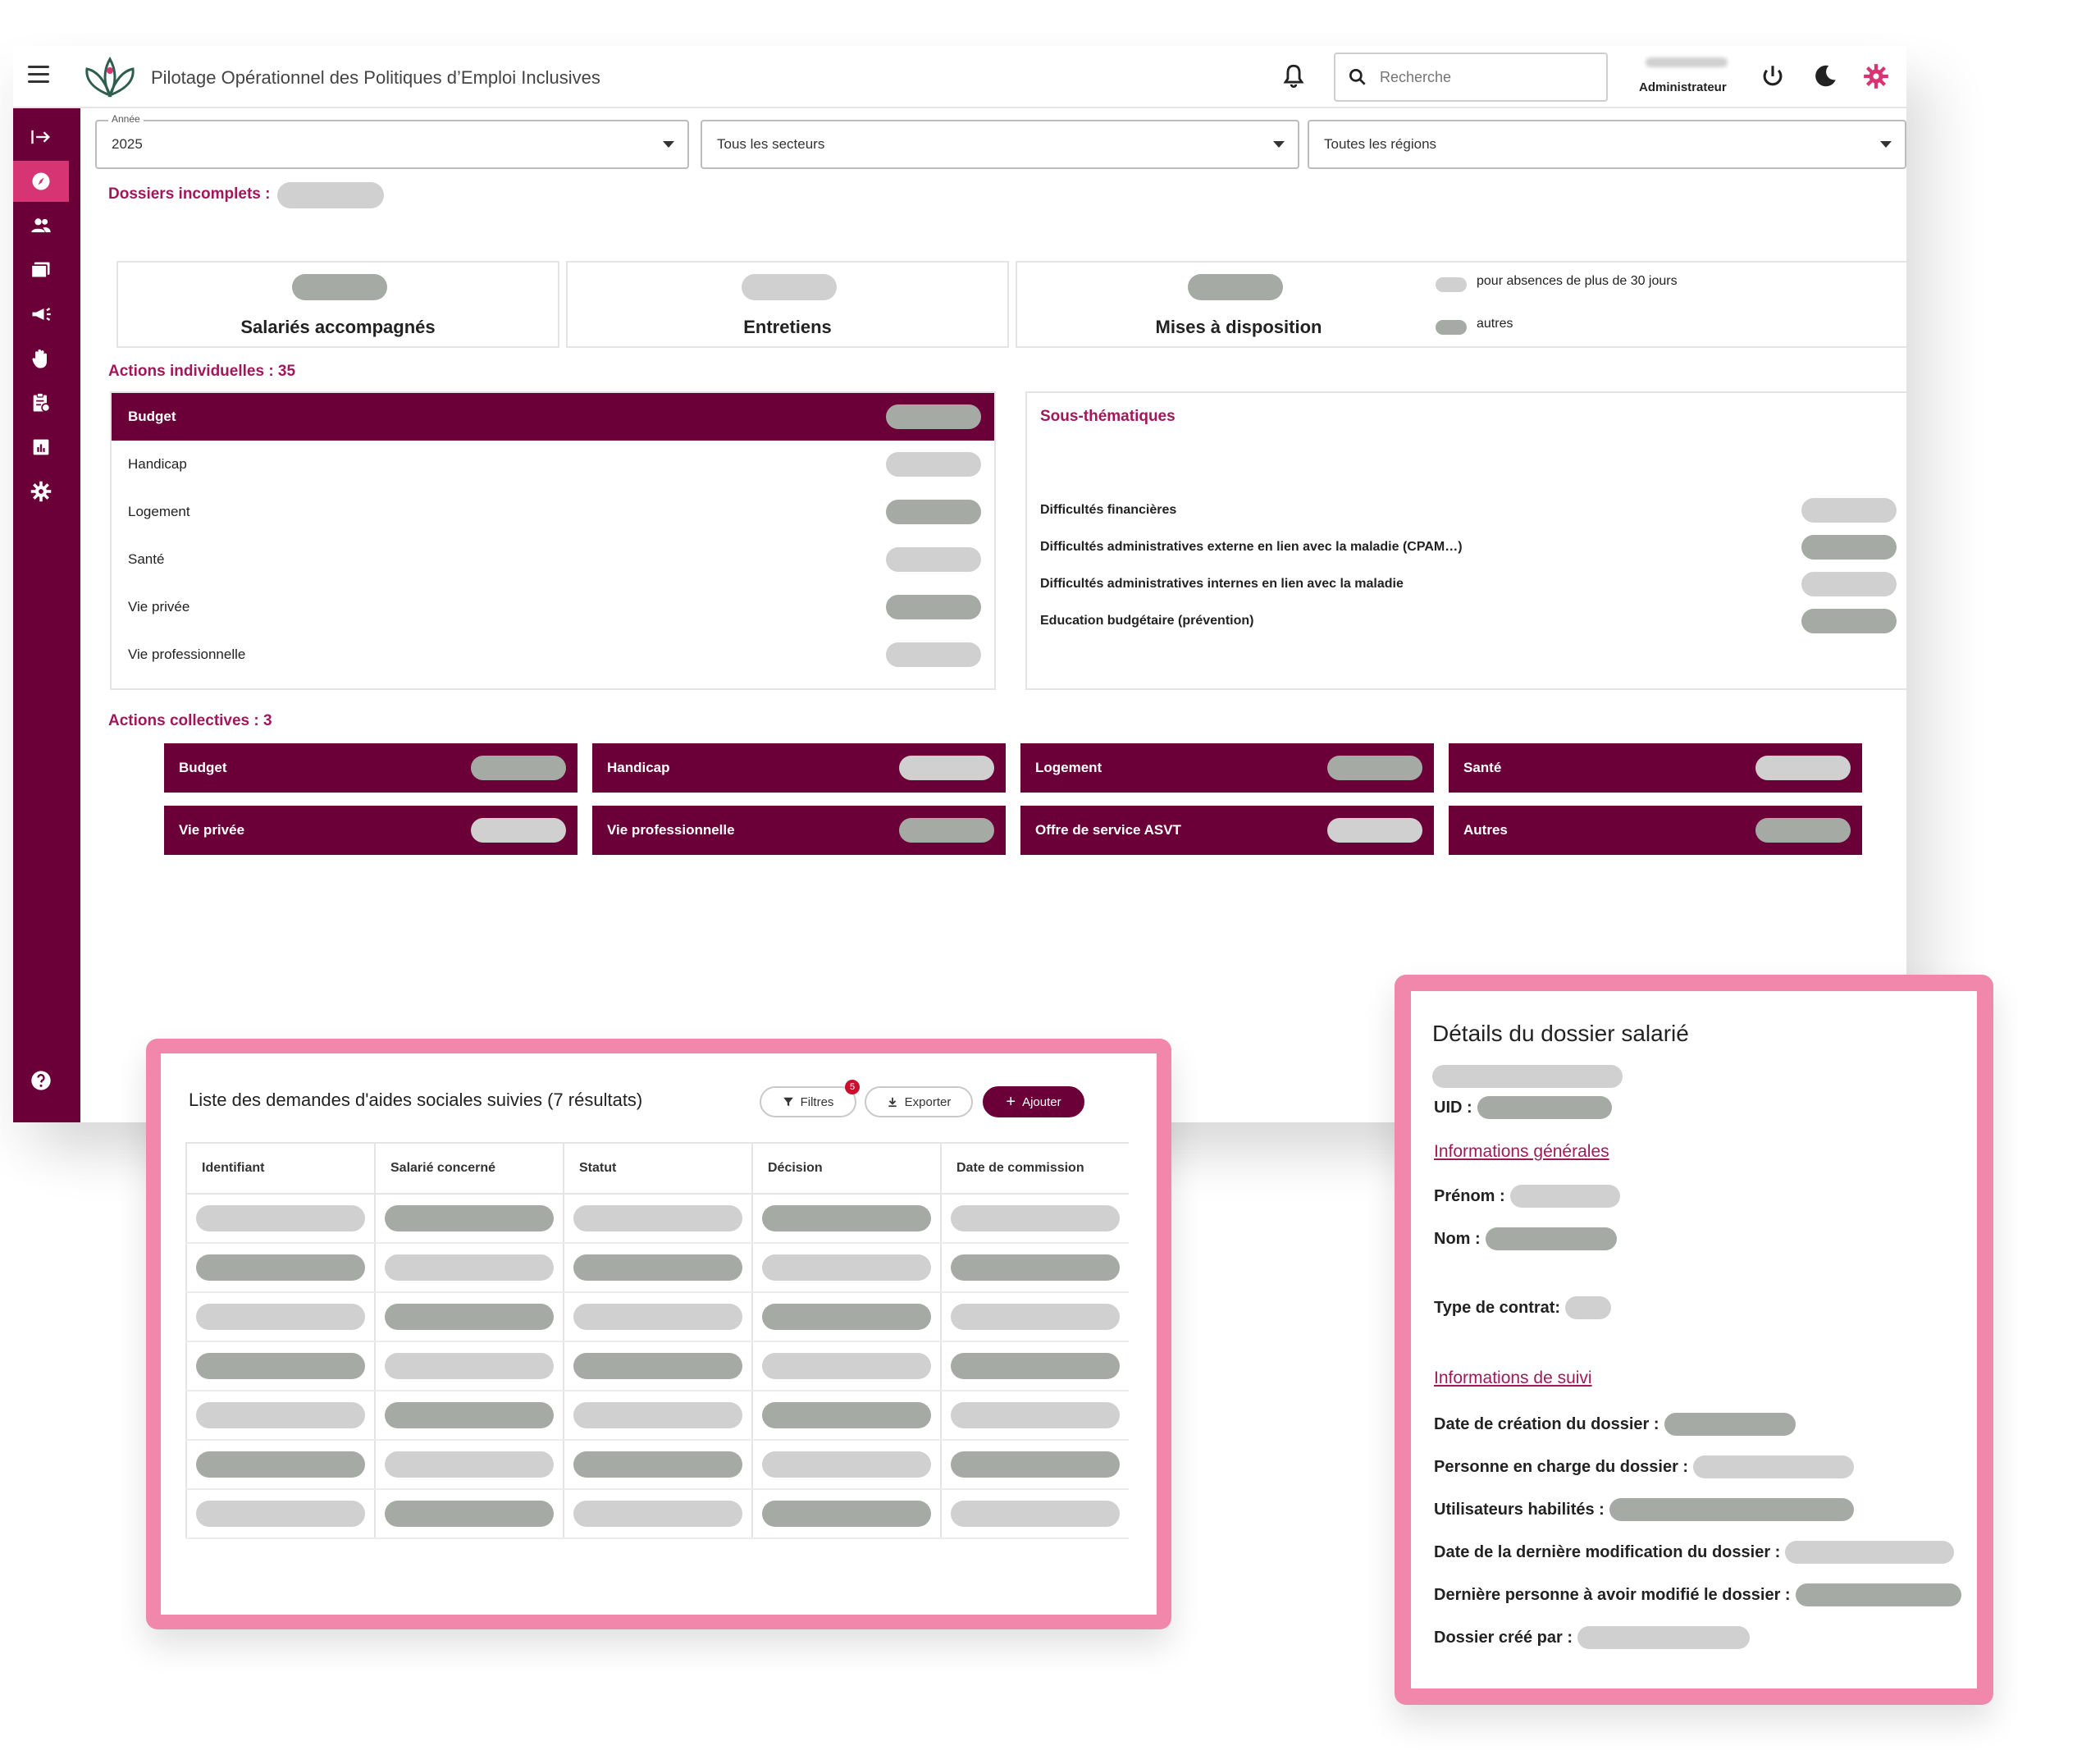 The image size is (2100, 1750). I want to click on sidebar-item-campaigns, so click(41, 314).